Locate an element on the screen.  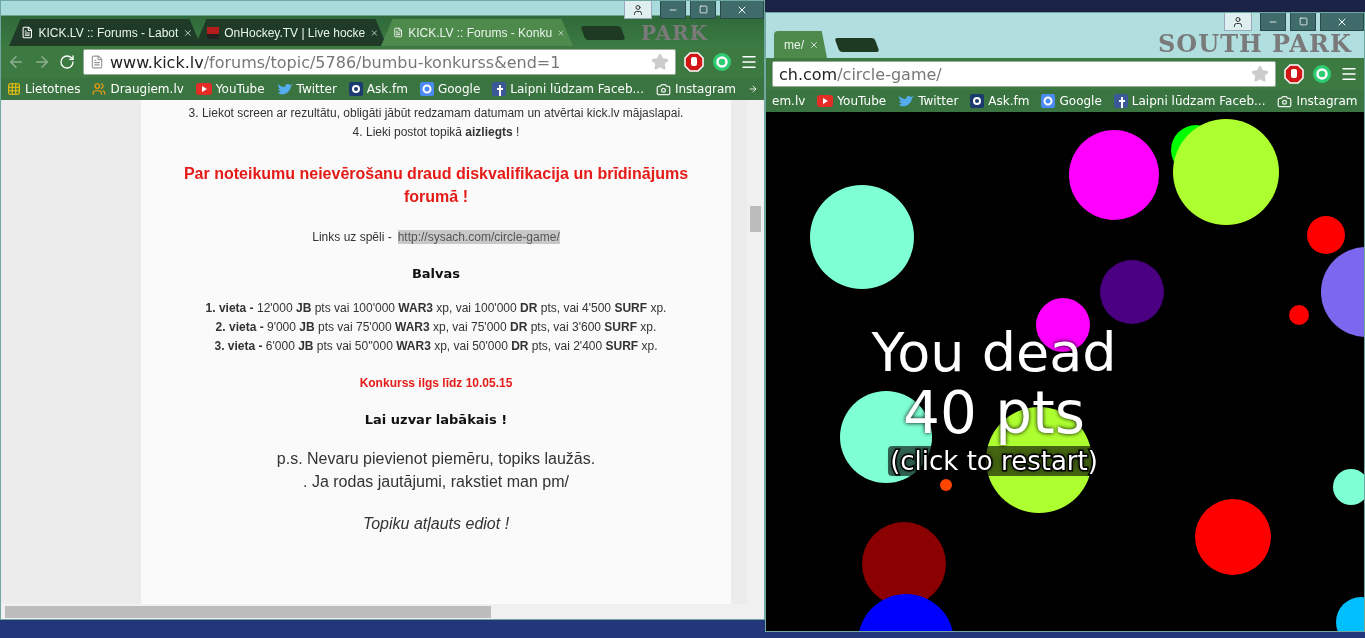
people-icon is located at coordinates (99, 89).